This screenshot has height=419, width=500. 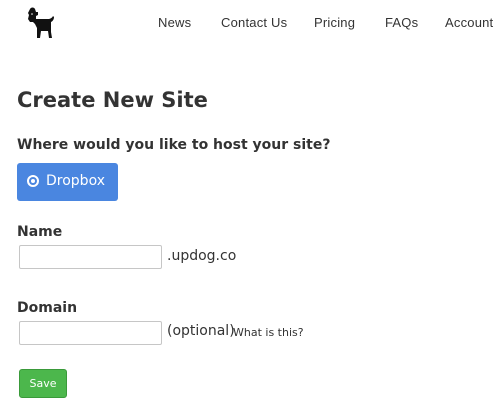 I want to click on radio-selected-icon, so click(x=33, y=181).